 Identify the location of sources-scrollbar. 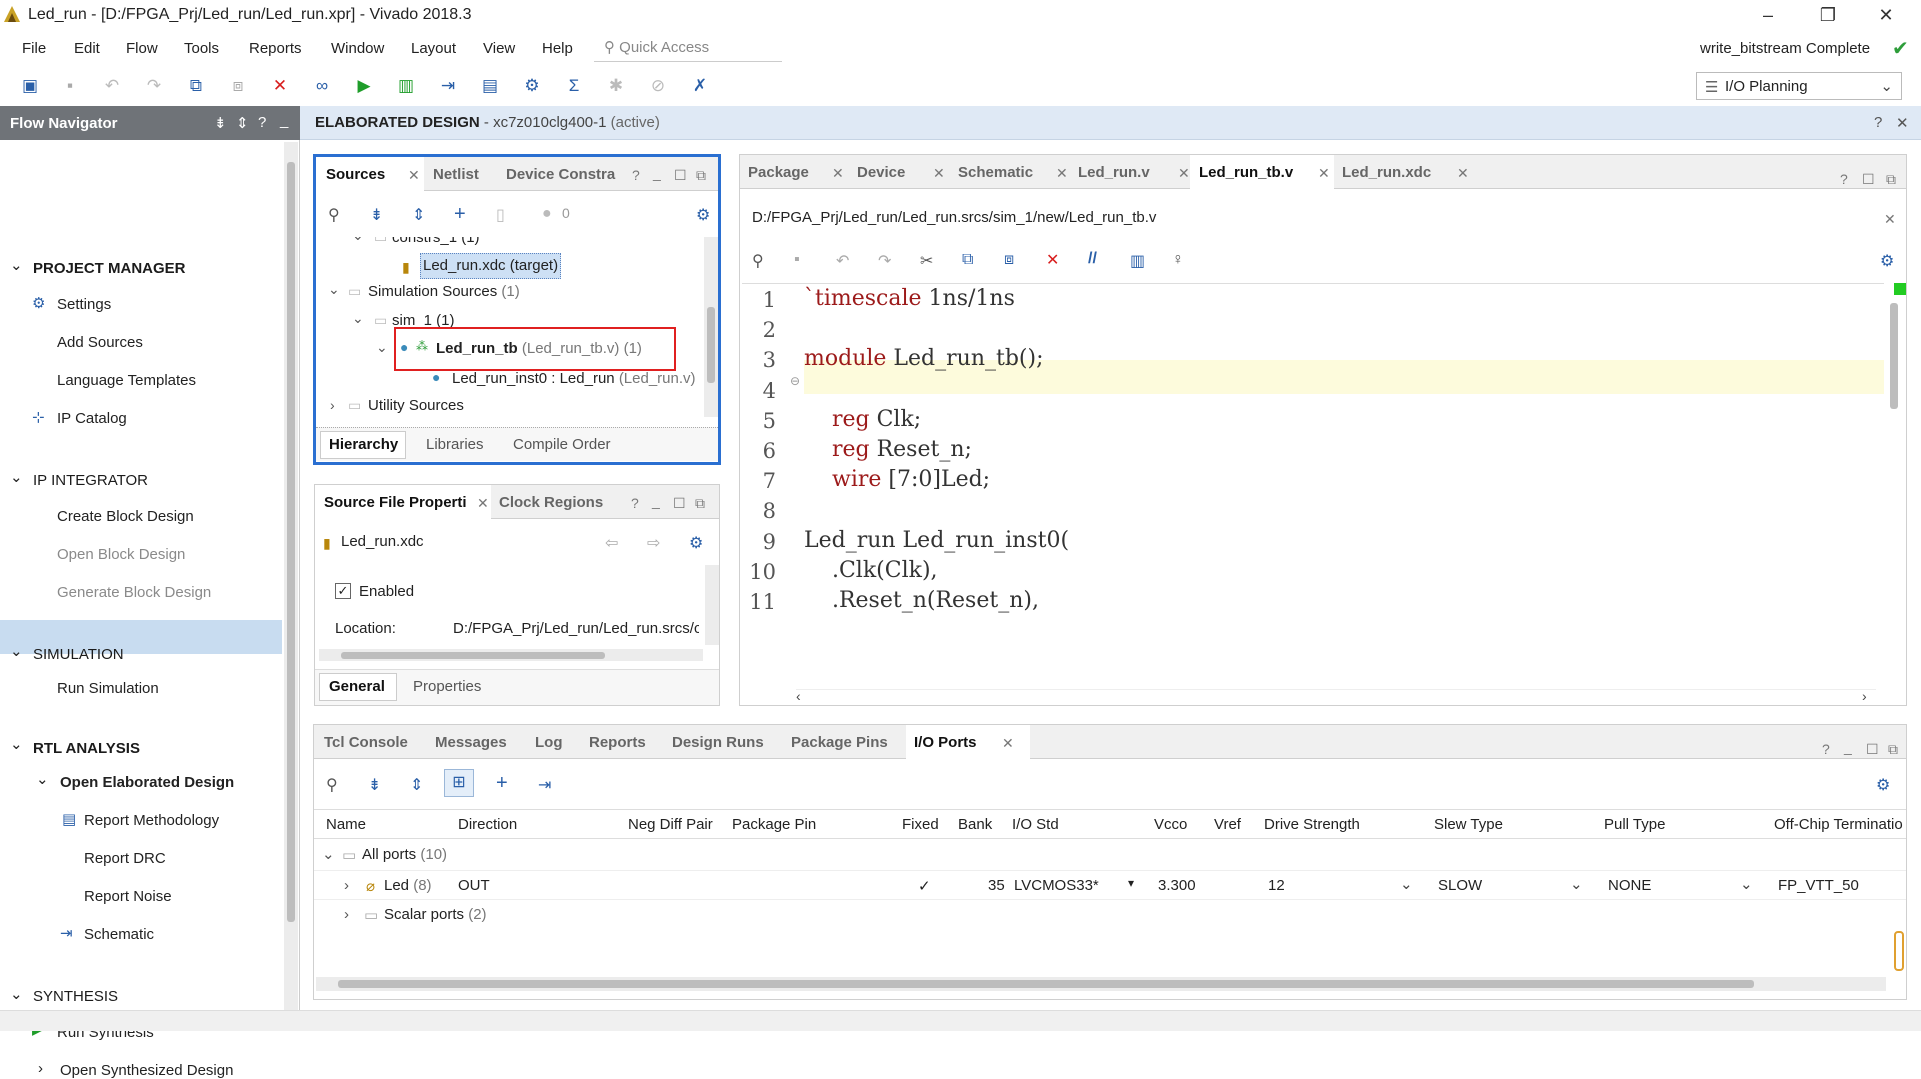
(711, 327).